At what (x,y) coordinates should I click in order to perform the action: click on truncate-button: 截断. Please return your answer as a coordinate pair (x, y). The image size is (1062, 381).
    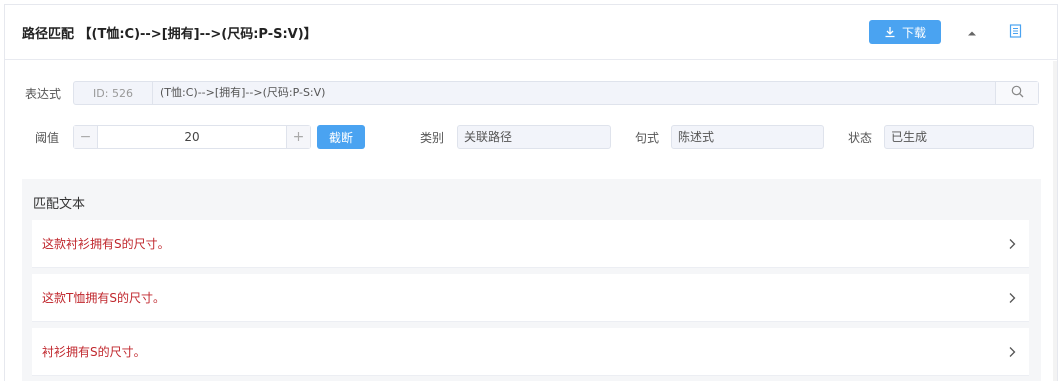
    Looking at the image, I should click on (341, 137).